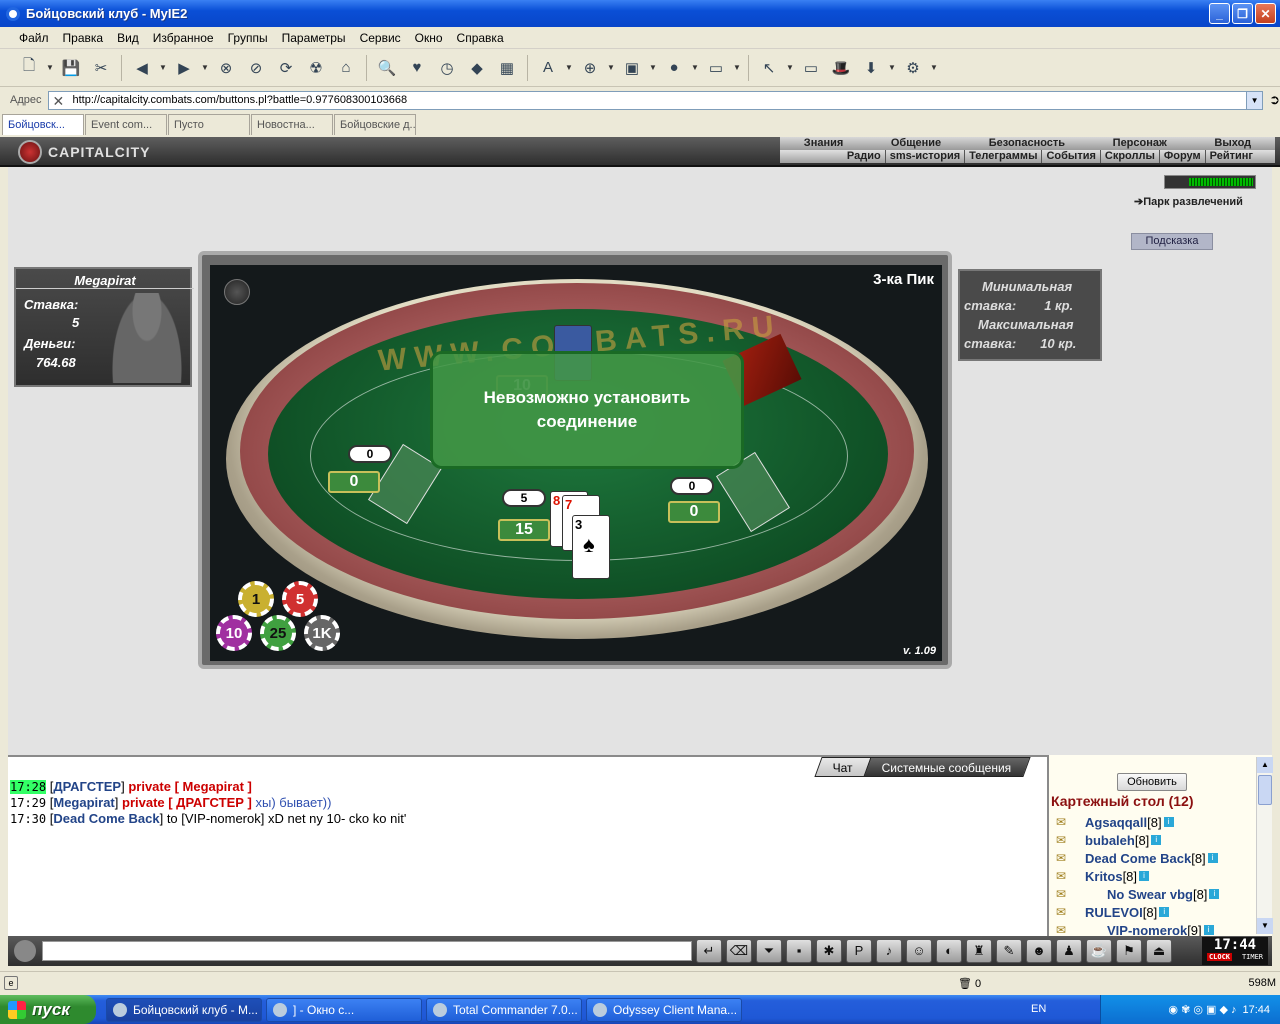 The height and width of the screenshot is (1024, 1280). Describe the element at coordinates (799, 951) in the screenshot. I see `save-log-icon: ▪` at that location.